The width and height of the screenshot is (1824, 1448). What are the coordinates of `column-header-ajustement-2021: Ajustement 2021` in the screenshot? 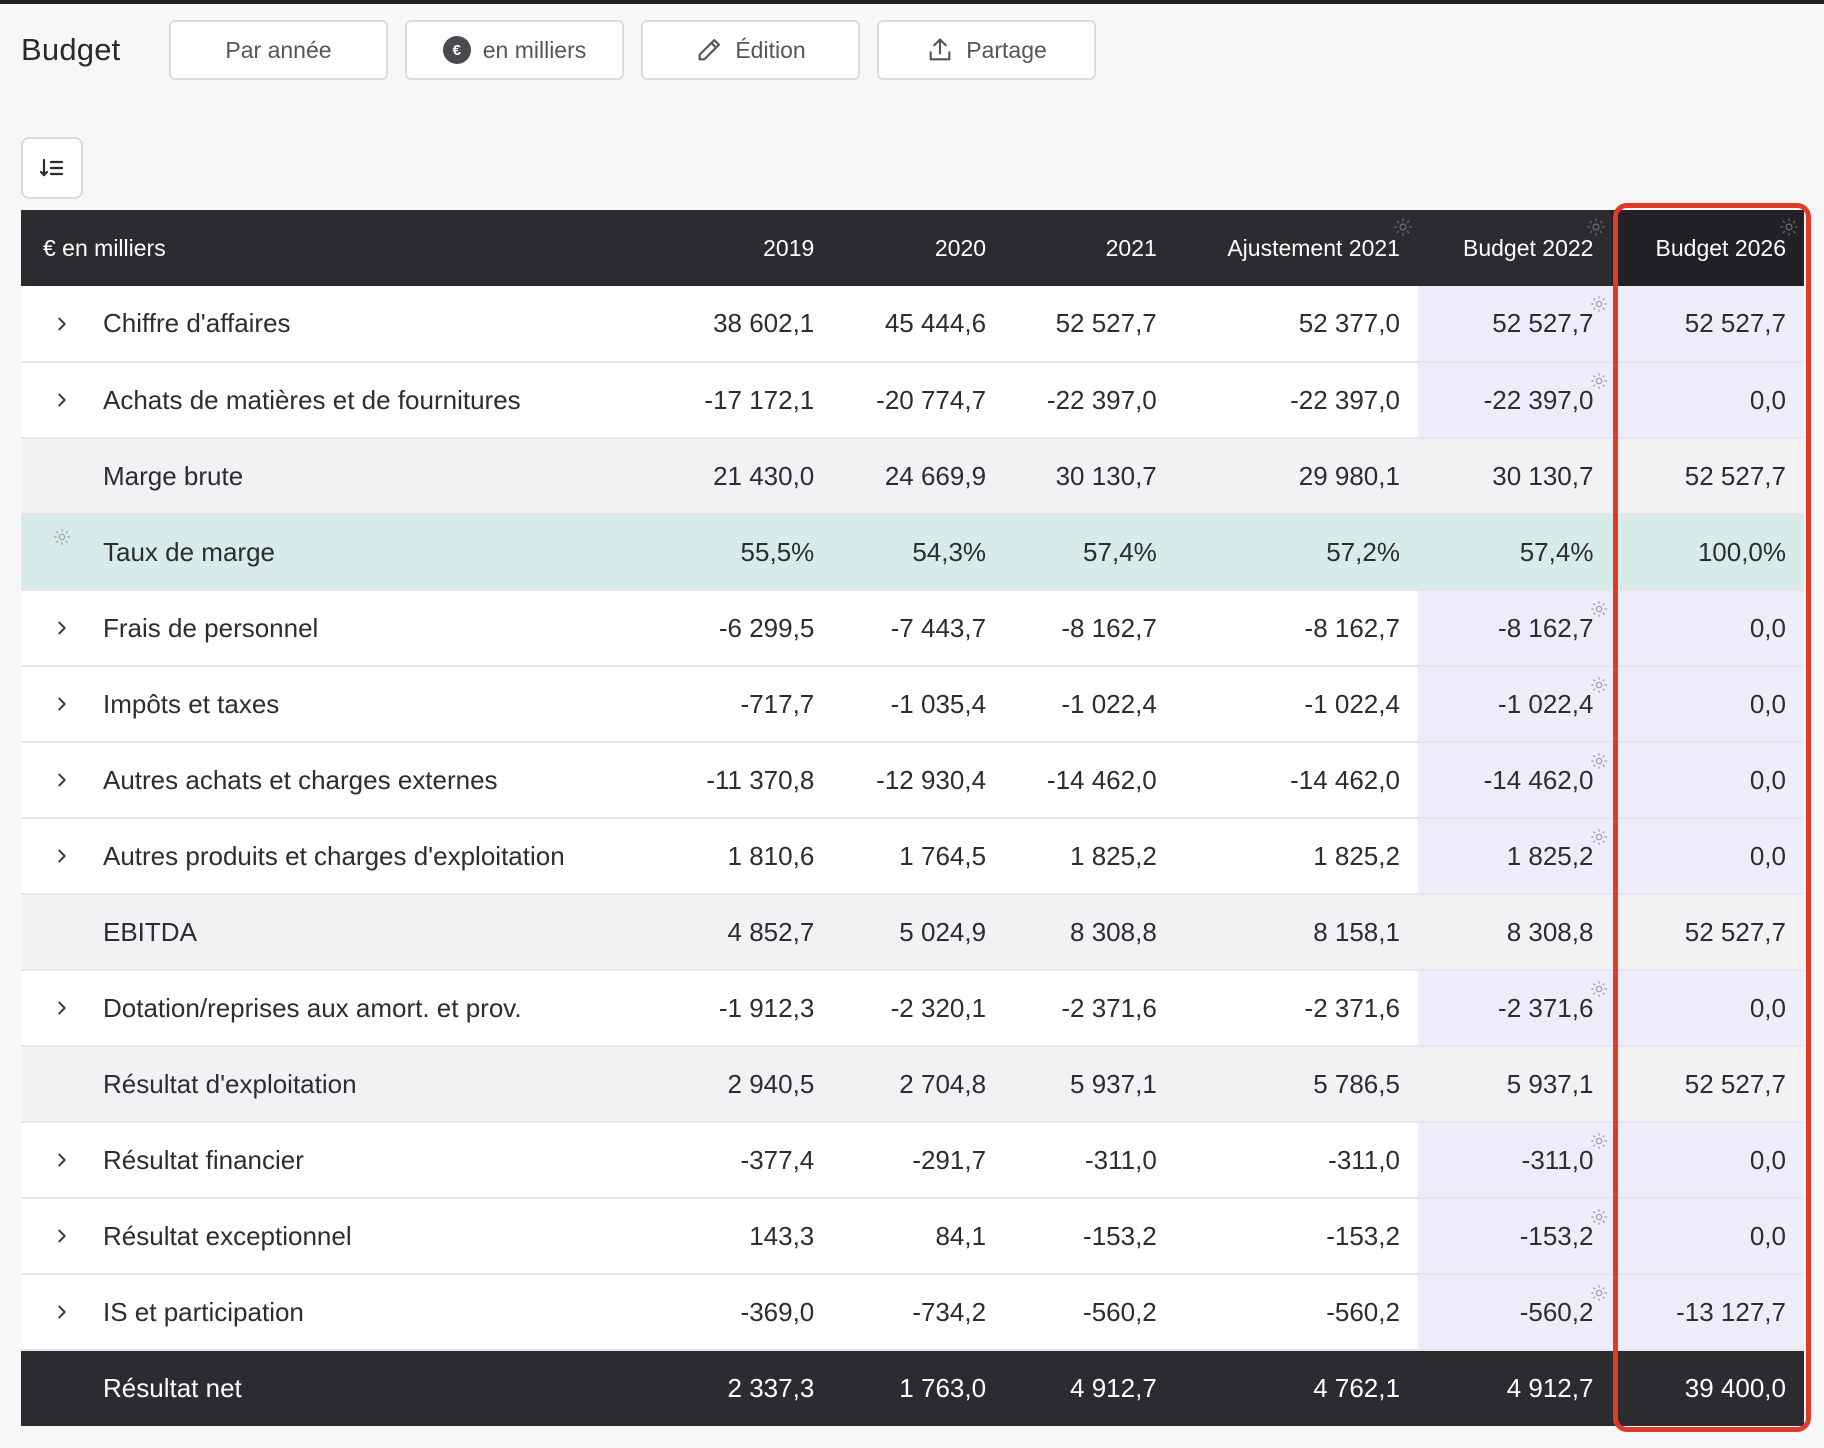 It's located at (1296, 248).